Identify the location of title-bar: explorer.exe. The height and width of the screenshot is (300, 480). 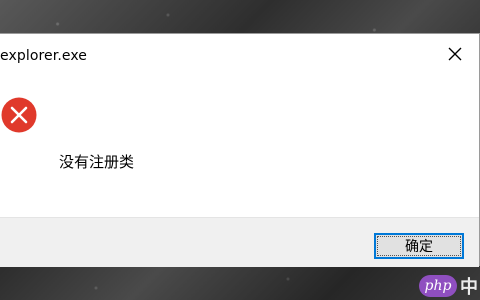
(239, 56).